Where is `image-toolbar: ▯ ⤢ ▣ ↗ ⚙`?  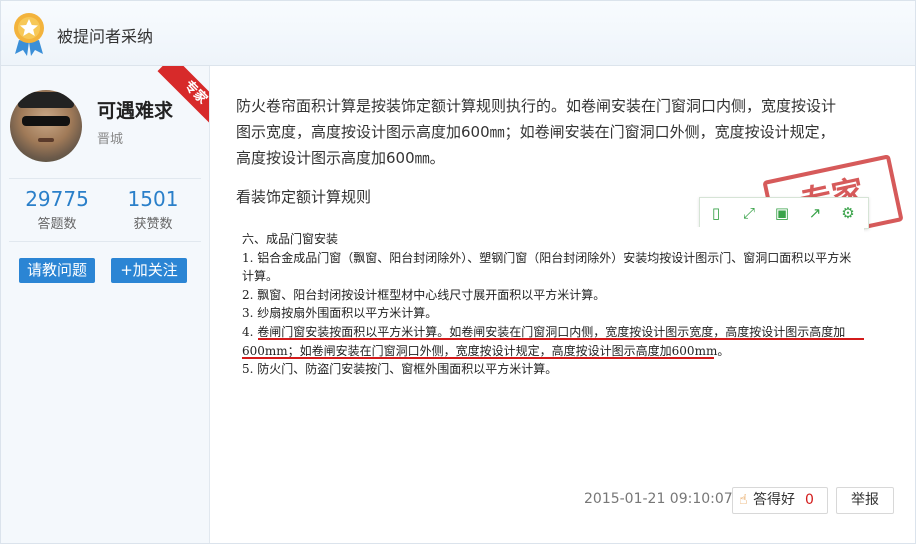 image-toolbar: ▯ ⤢ ▣ ↗ ⚙ is located at coordinates (784, 213).